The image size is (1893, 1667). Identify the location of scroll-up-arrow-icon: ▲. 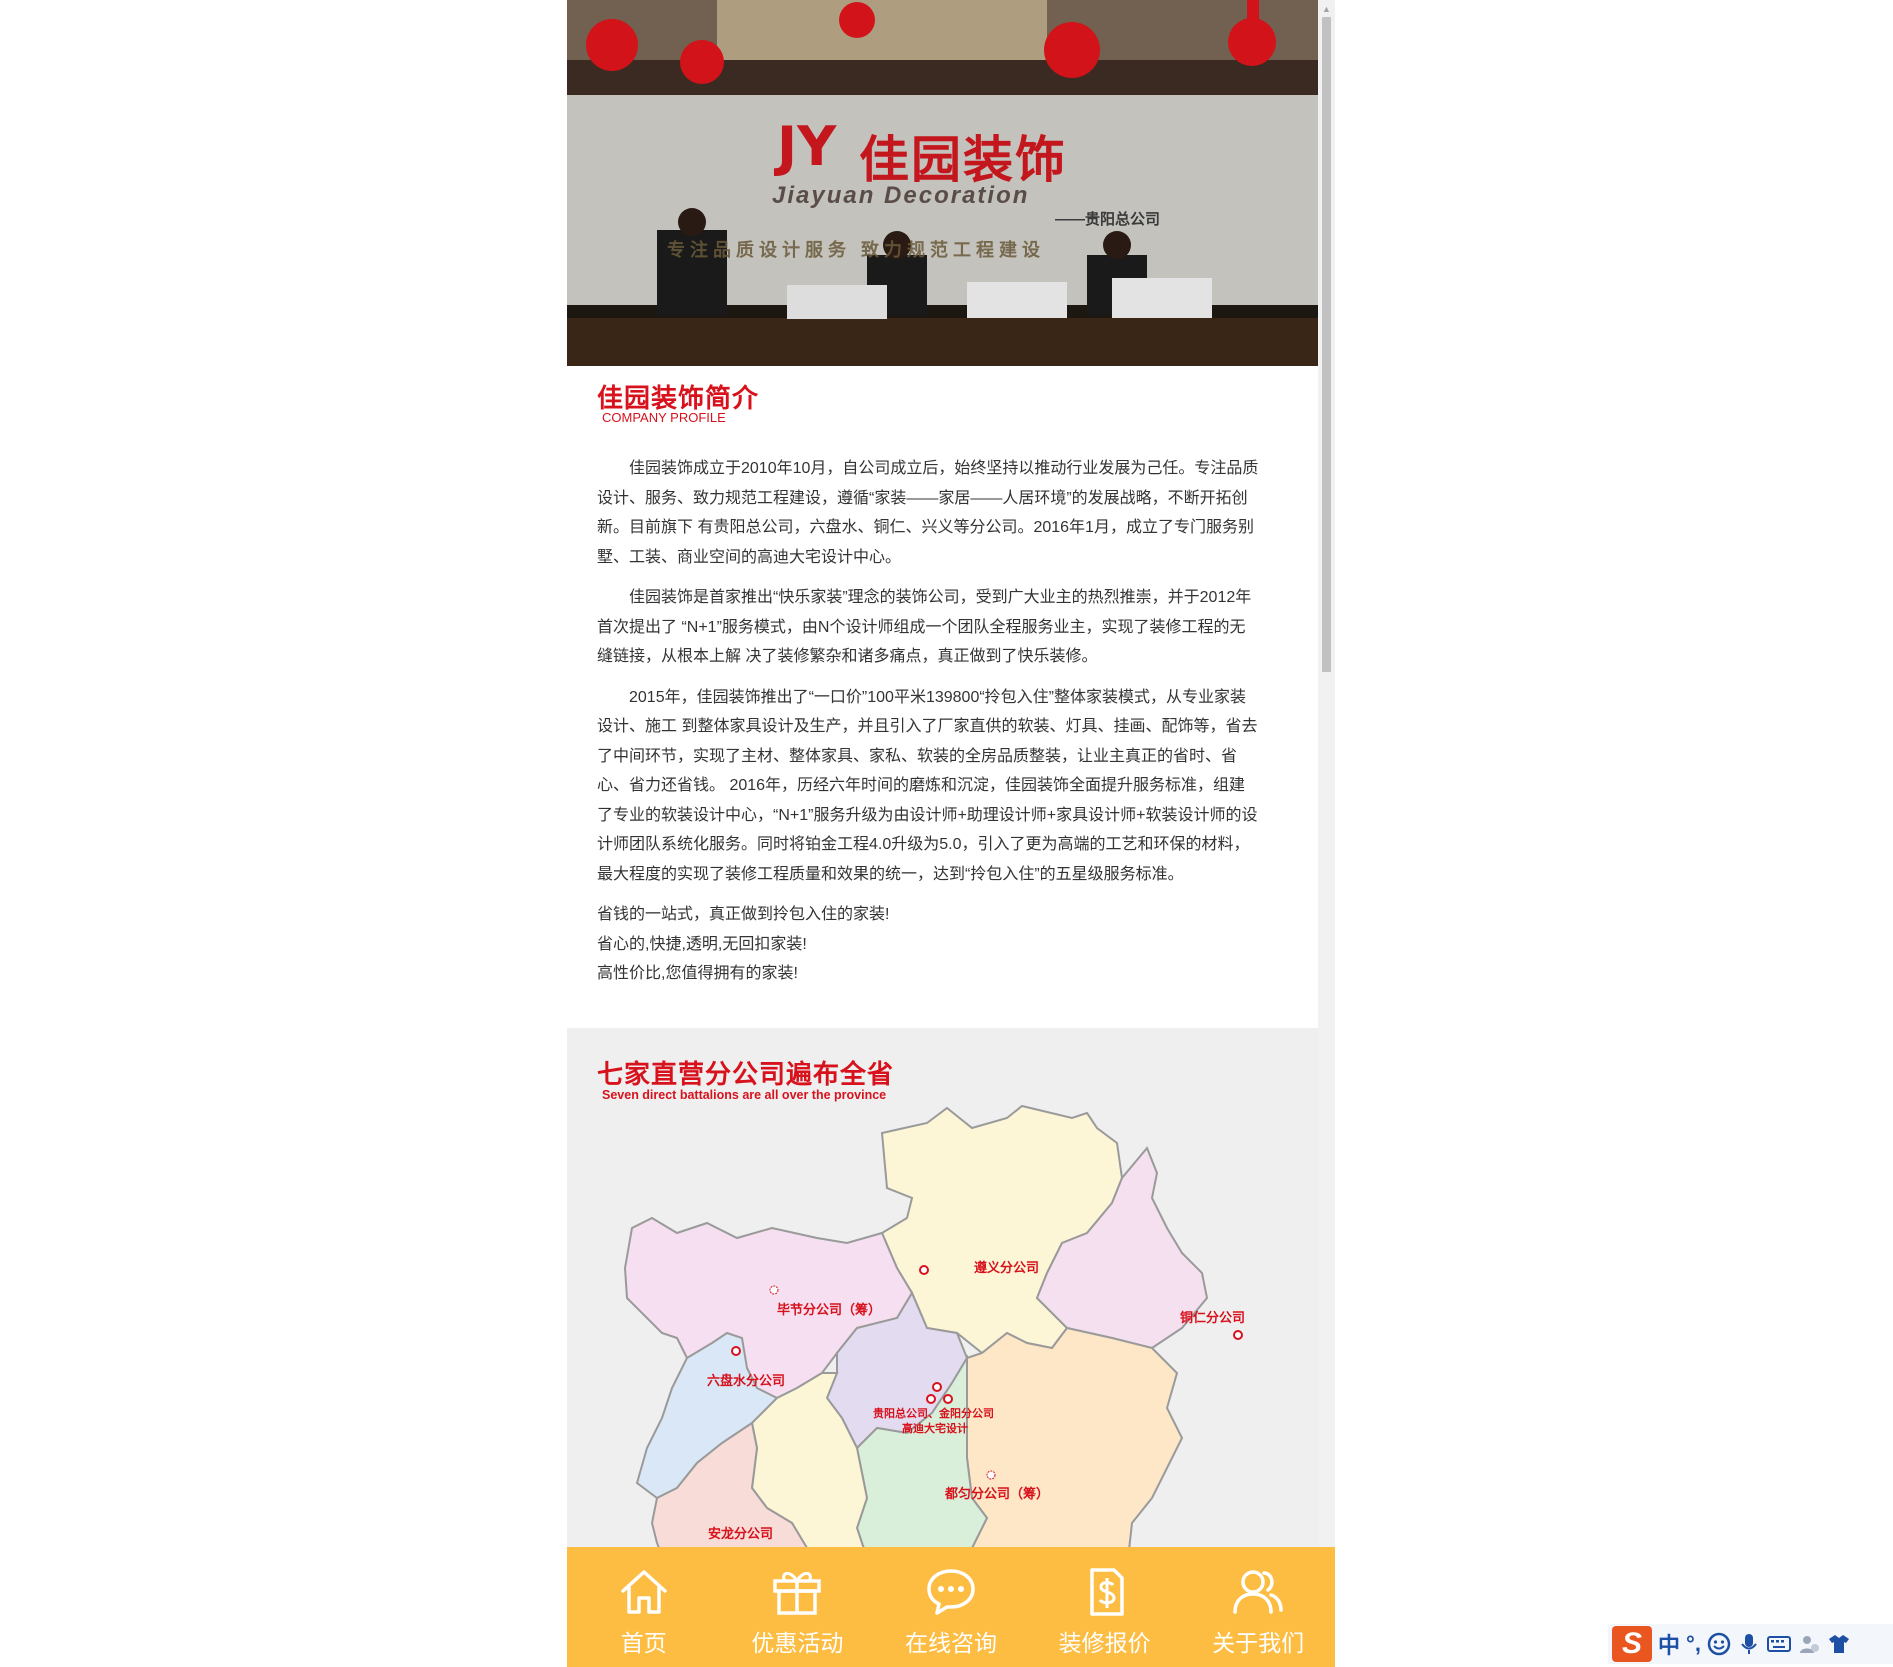
(1326, 9).